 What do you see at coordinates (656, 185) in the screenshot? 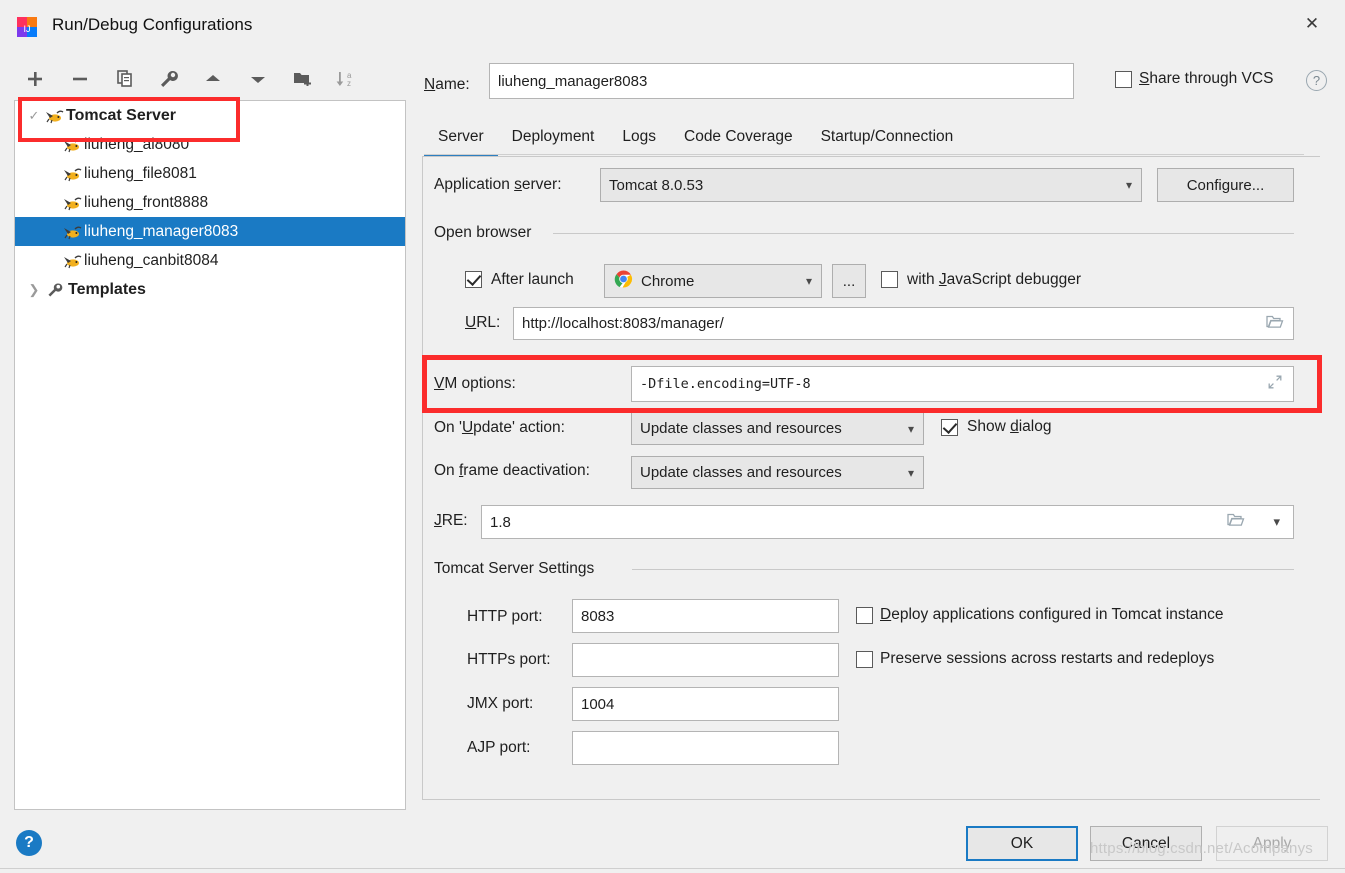
I see `application-server-value: Tomcat 8.0.53` at bounding box center [656, 185].